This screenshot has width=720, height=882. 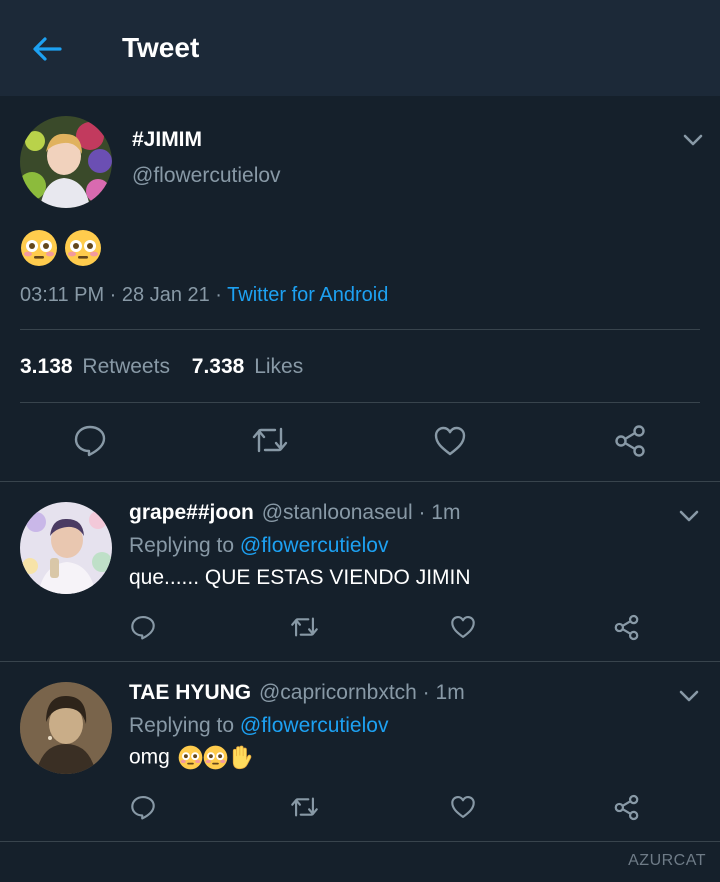 I want to click on like-label: Likes, so click(x=278, y=366).